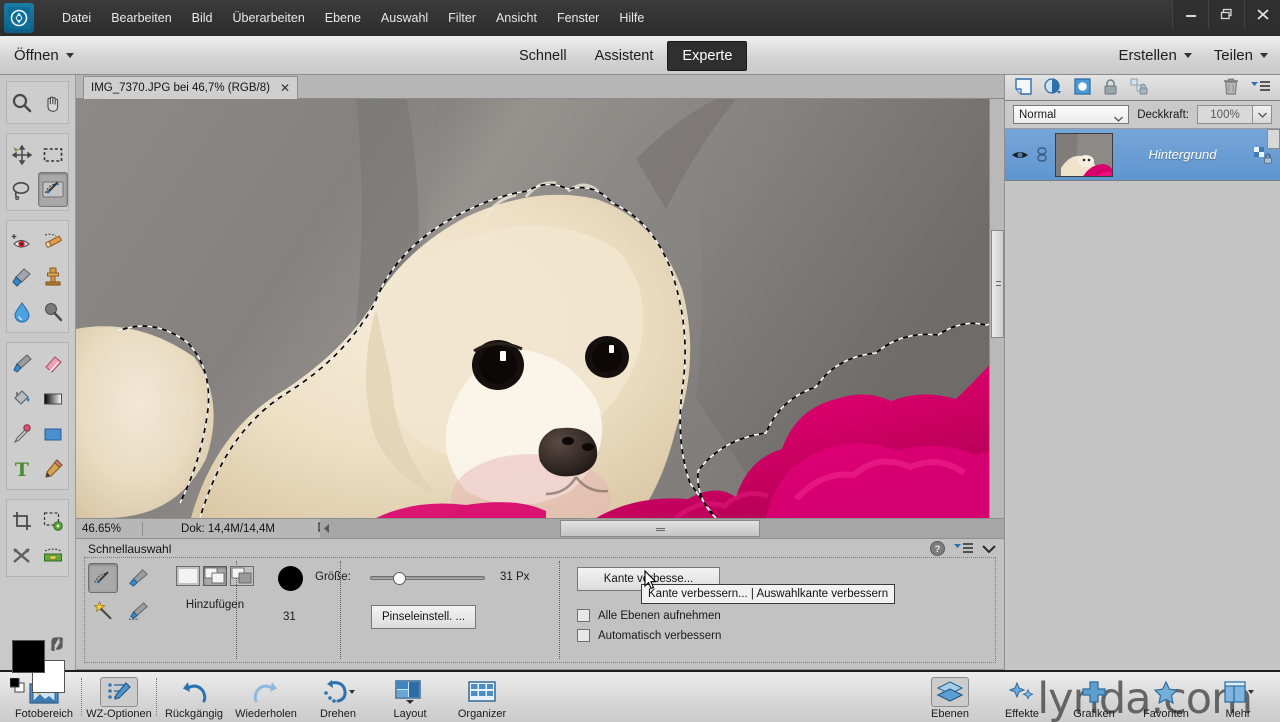 This screenshot has height=722, width=1280. What do you see at coordinates (1053, 87) in the screenshot?
I see `adjustment-layer-icon` at bounding box center [1053, 87].